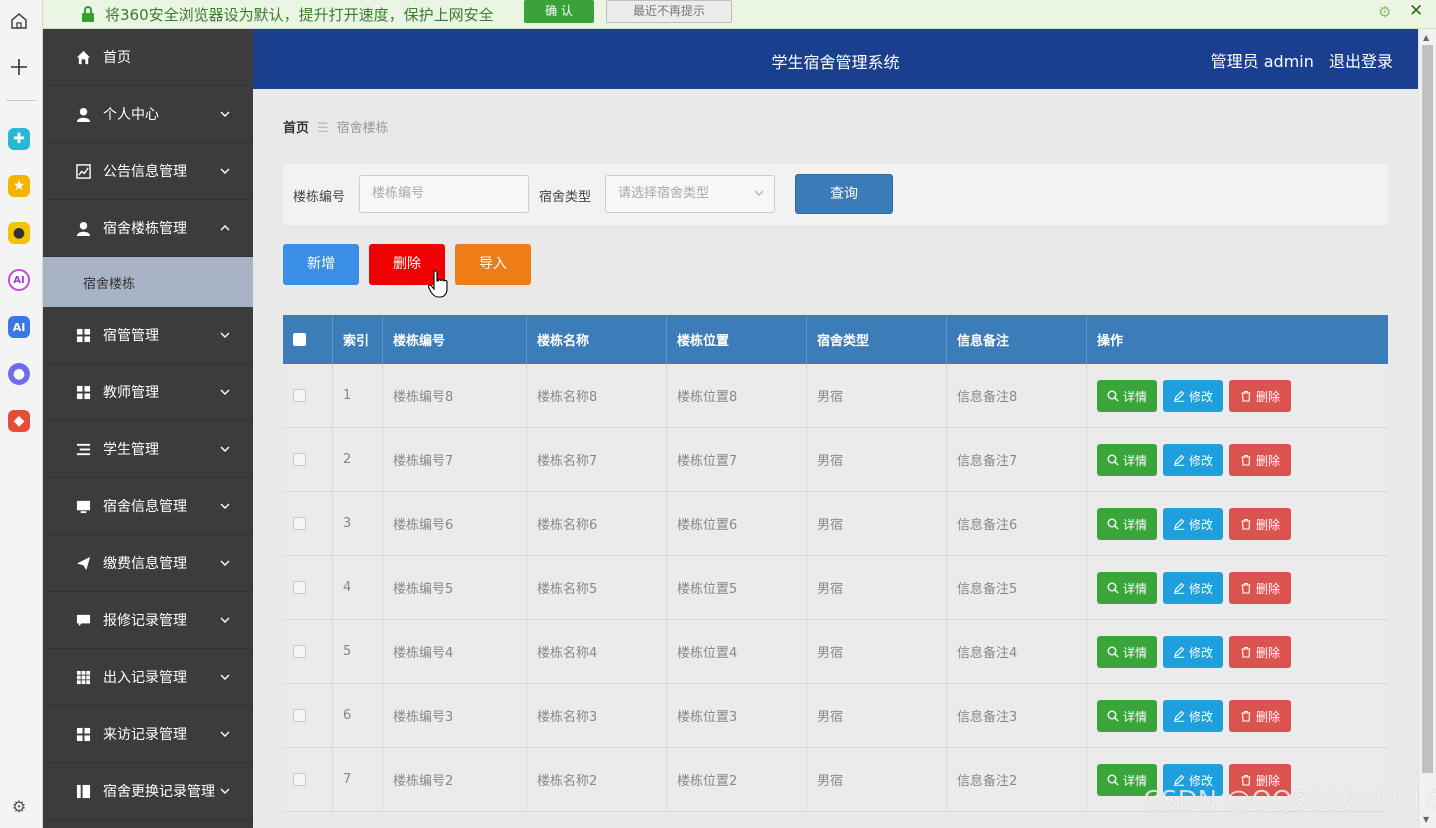  What do you see at coordinates (321, 264) in the screenshot?
I see `add-button: 新增` at bounding box center [321, 264].